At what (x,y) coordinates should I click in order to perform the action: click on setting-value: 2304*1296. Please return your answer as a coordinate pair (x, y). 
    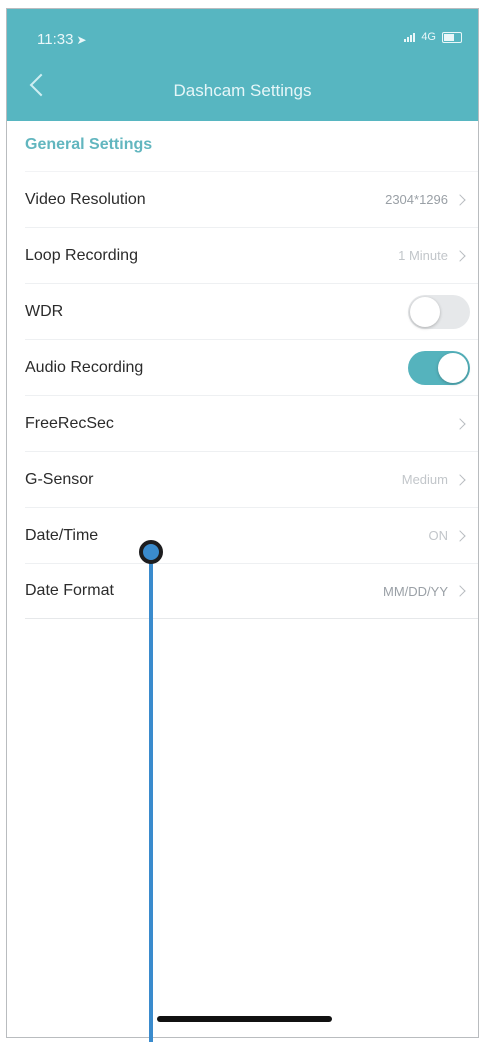
    Looking at the image, I should click on (416, 199).